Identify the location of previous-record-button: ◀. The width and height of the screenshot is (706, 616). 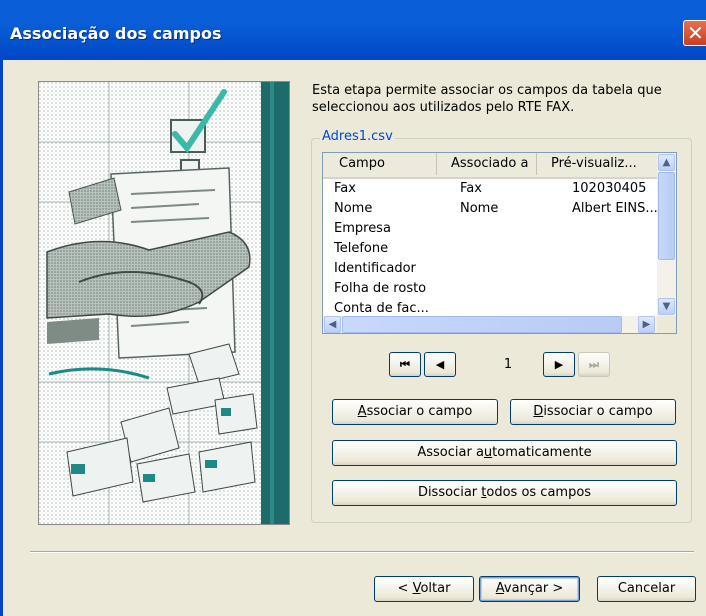
(440, 364).